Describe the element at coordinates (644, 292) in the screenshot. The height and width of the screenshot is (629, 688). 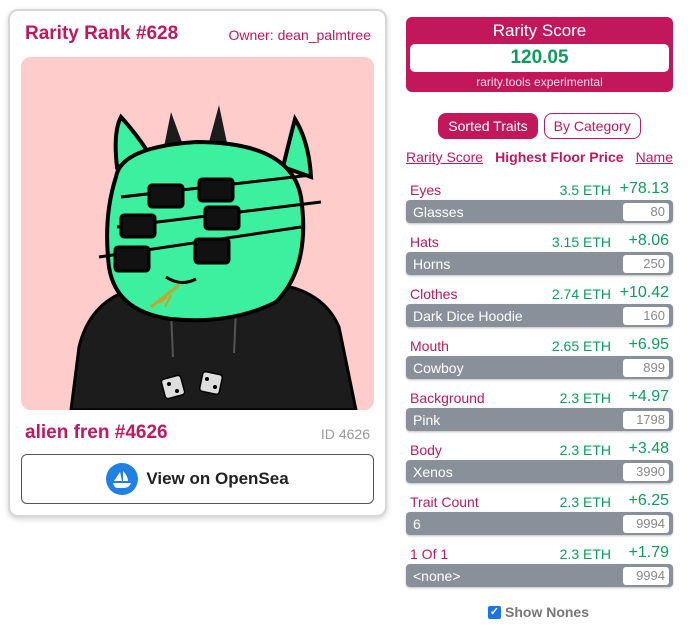
I see `trait-score: +10.42` at that location.